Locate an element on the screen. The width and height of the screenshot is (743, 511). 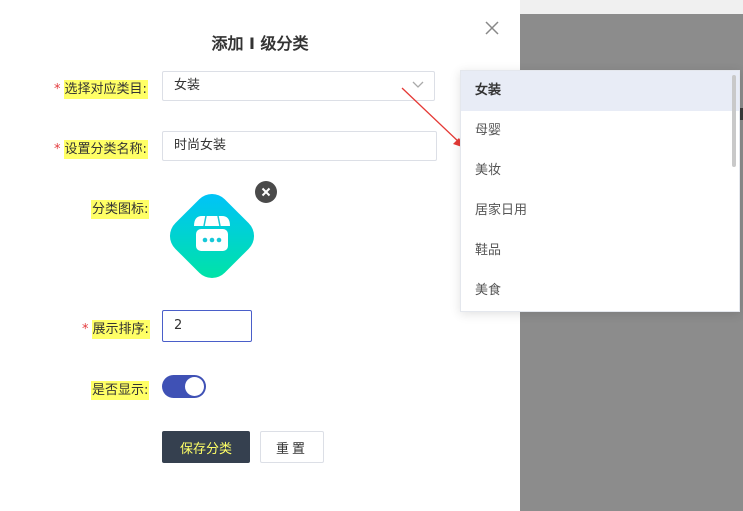
show-label: 是否显示: is located at coordinates (120, 390).